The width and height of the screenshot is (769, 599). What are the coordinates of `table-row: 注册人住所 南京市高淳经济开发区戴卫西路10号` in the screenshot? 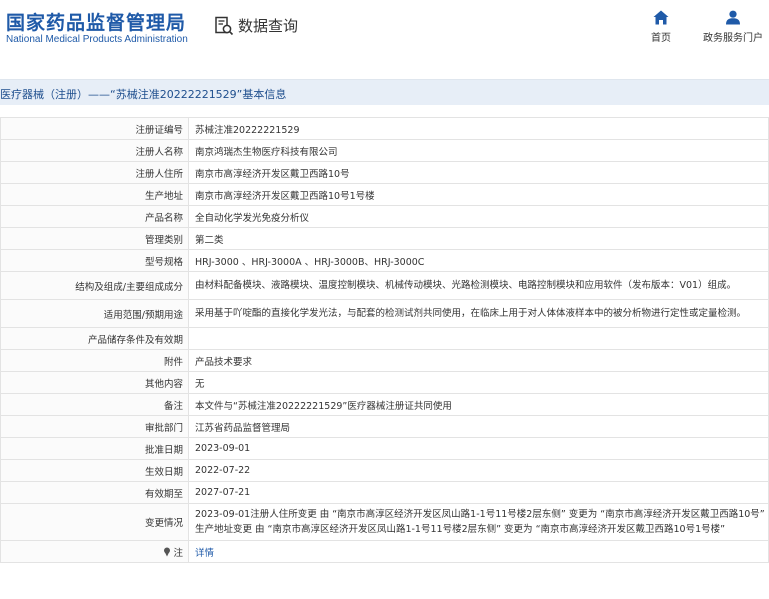 It's located at (384, 172).